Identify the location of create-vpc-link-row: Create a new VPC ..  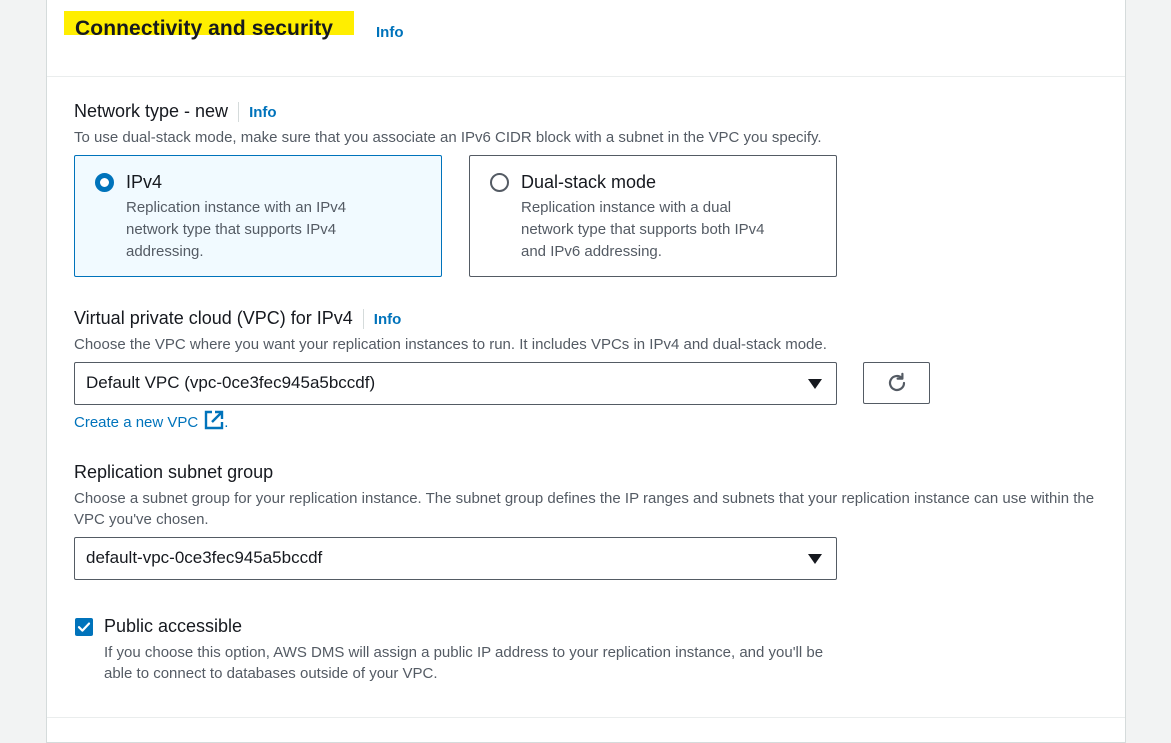
(151, 420).